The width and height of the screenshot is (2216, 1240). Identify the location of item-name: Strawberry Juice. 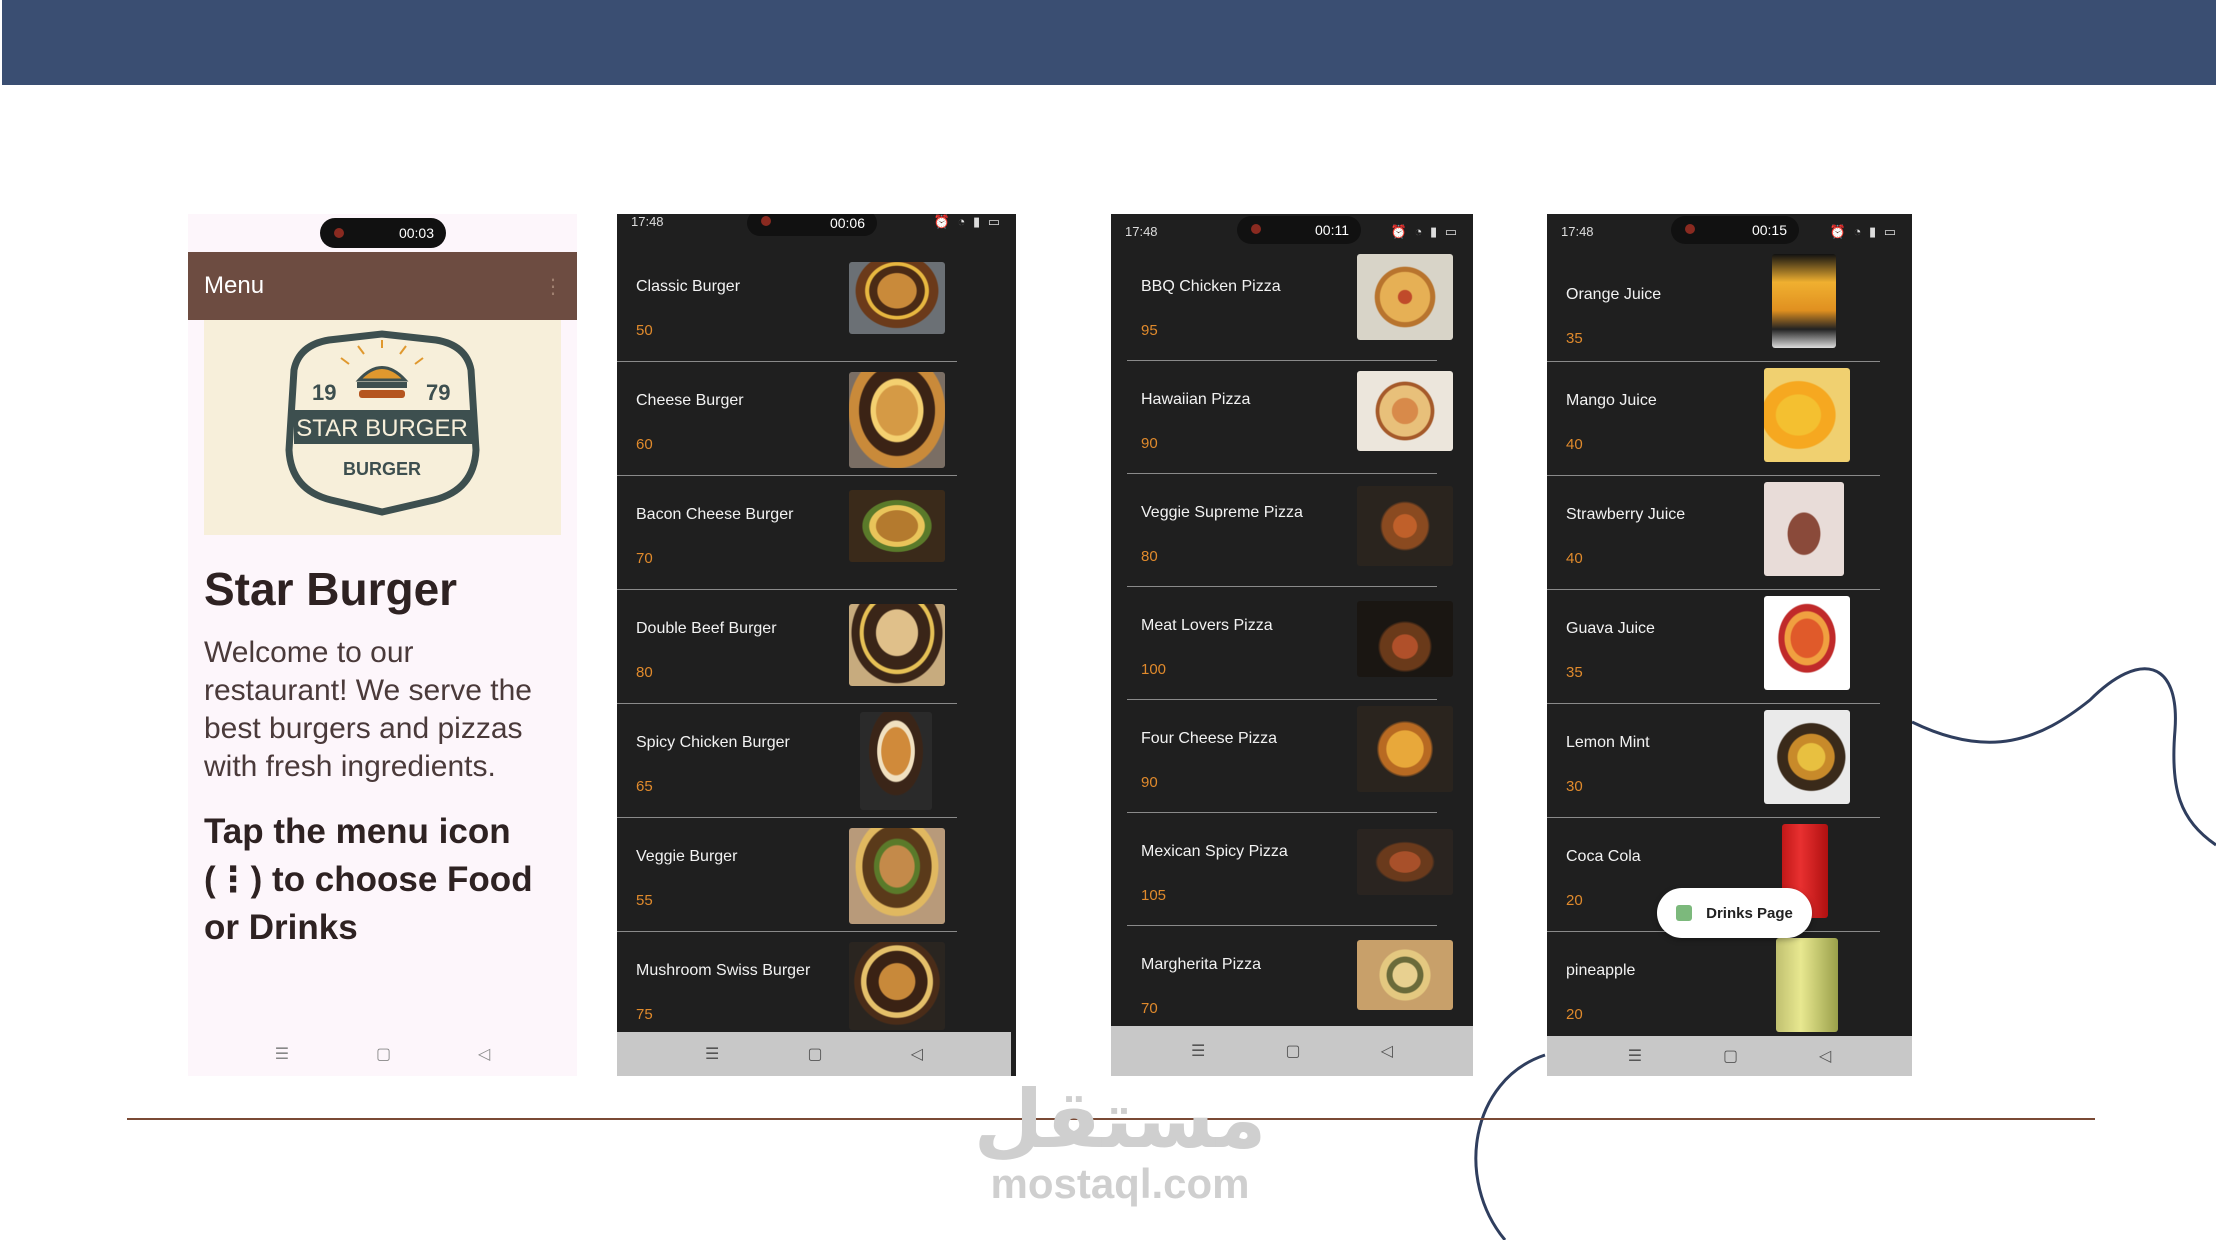
(1626, 514).